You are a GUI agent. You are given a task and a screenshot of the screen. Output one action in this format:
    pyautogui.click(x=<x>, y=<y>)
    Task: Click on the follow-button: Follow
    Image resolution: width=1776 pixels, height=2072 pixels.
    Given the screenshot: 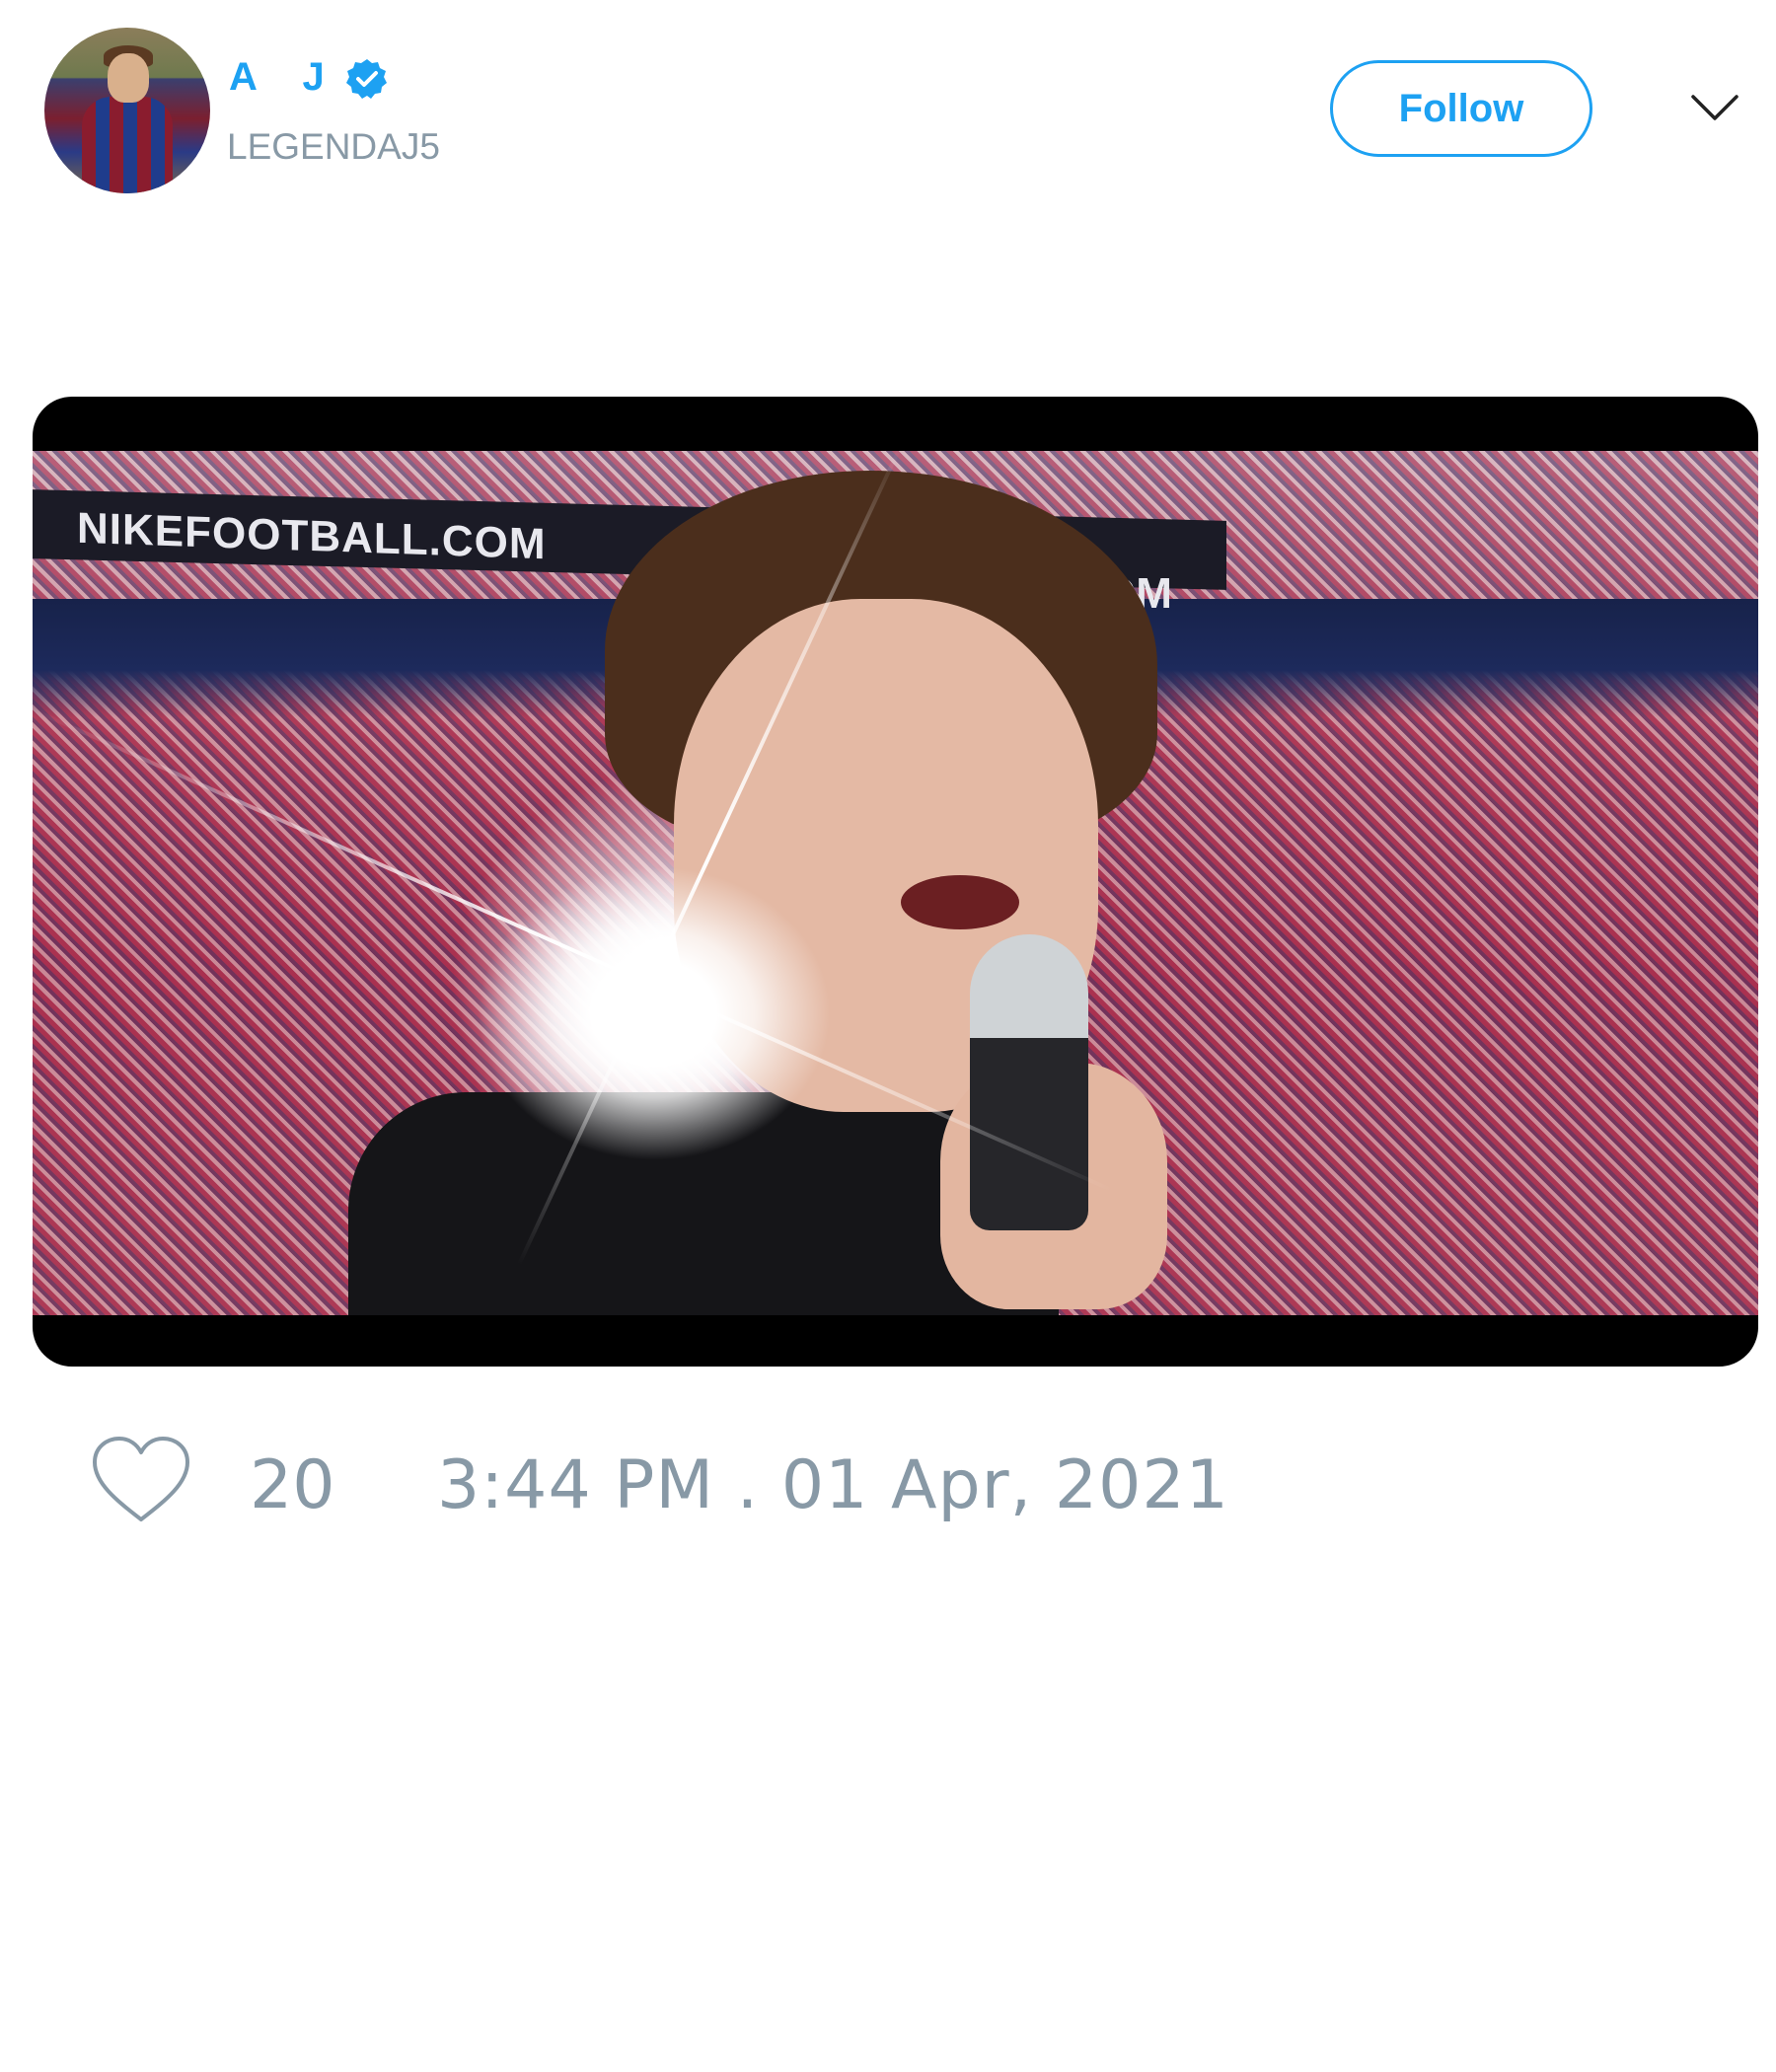 What is the action you would take?
    pyautogui.click(x=1461, y=109)
    